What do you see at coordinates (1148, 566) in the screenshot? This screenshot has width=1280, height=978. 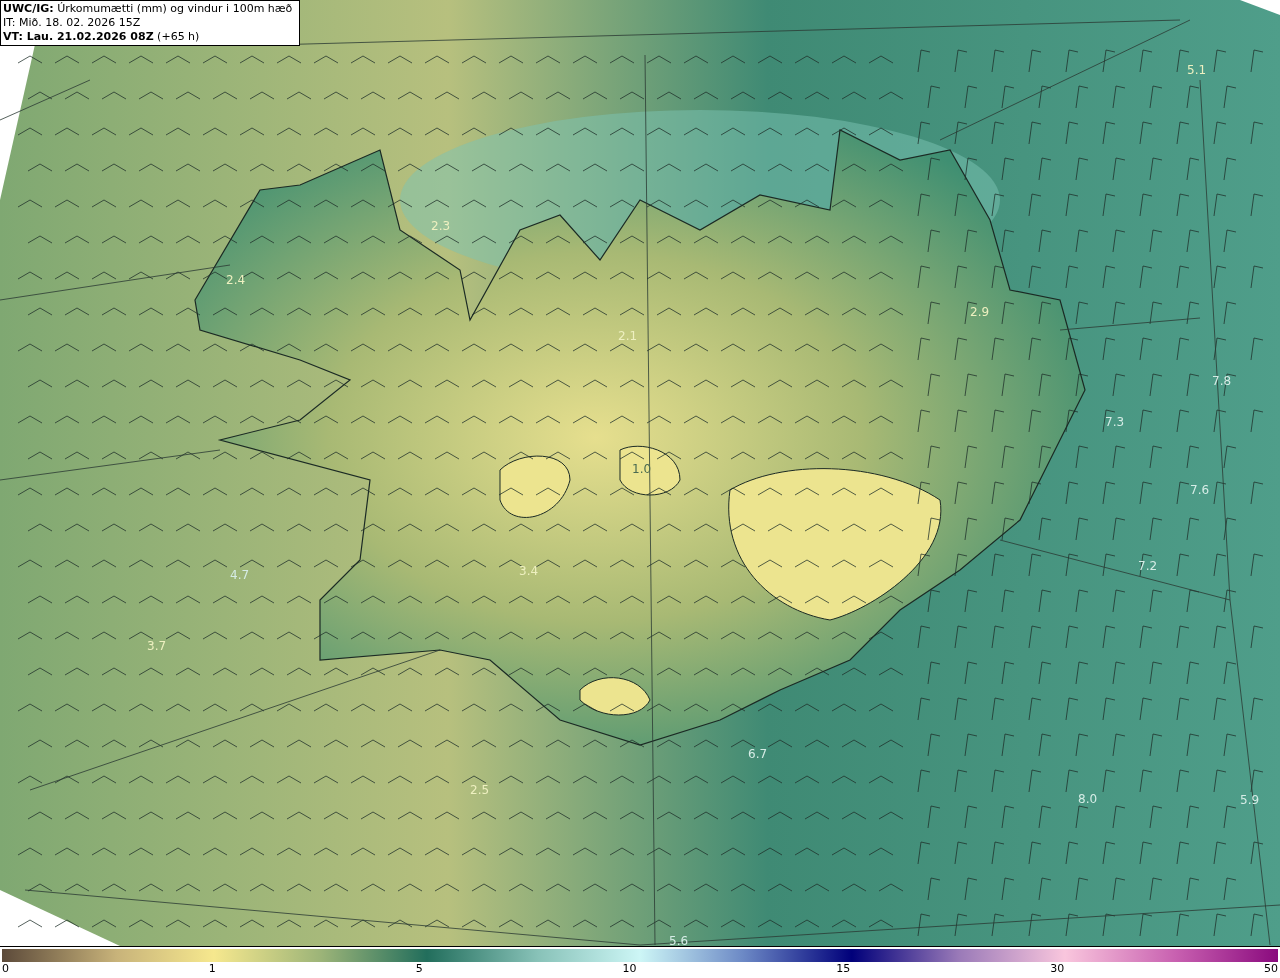 I see `value-label: 7.2` at bounding box center [1148, 566].